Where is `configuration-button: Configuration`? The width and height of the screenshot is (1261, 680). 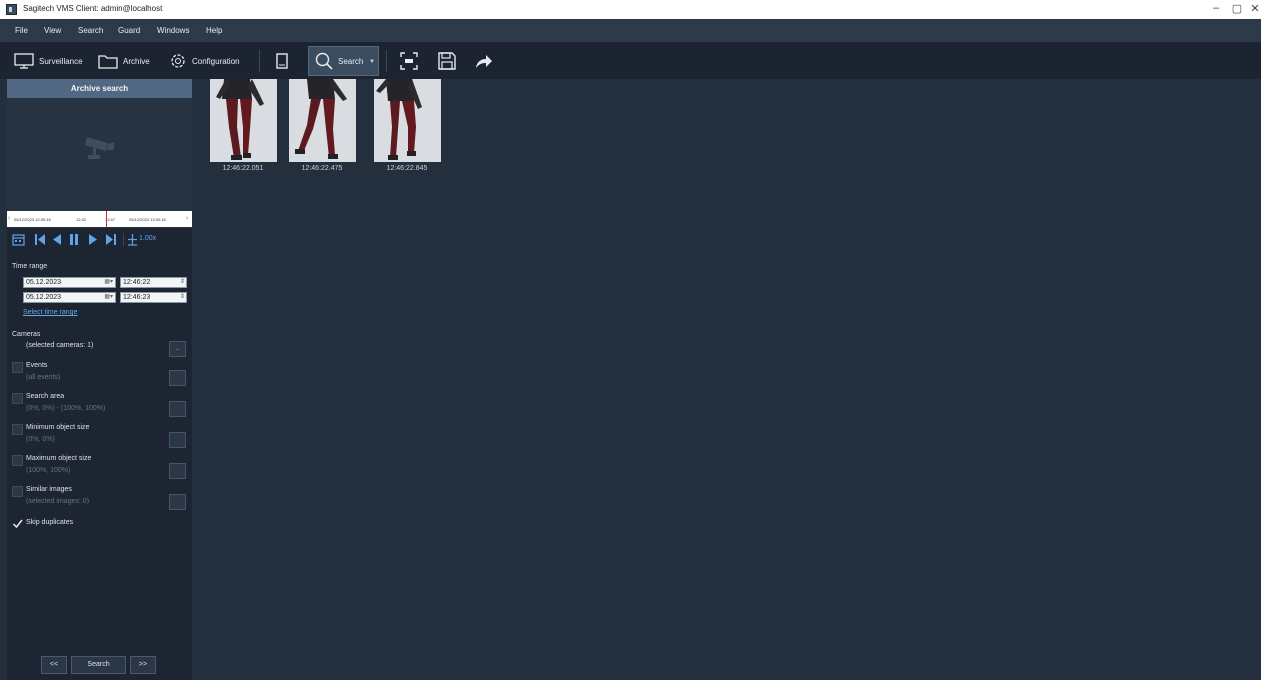 configuration-button: Configuration is located at coordinates (204, 61).